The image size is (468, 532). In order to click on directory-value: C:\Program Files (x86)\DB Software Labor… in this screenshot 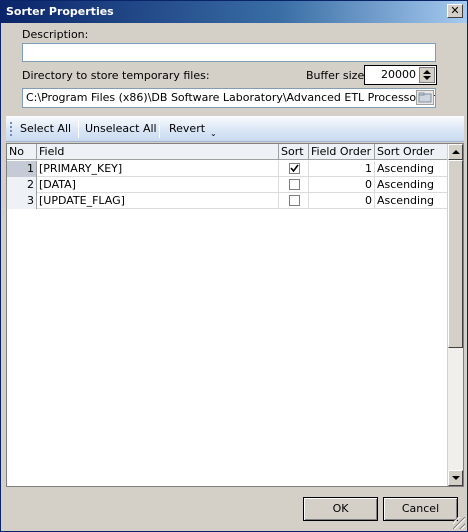, I will do `click(230, 97)`.